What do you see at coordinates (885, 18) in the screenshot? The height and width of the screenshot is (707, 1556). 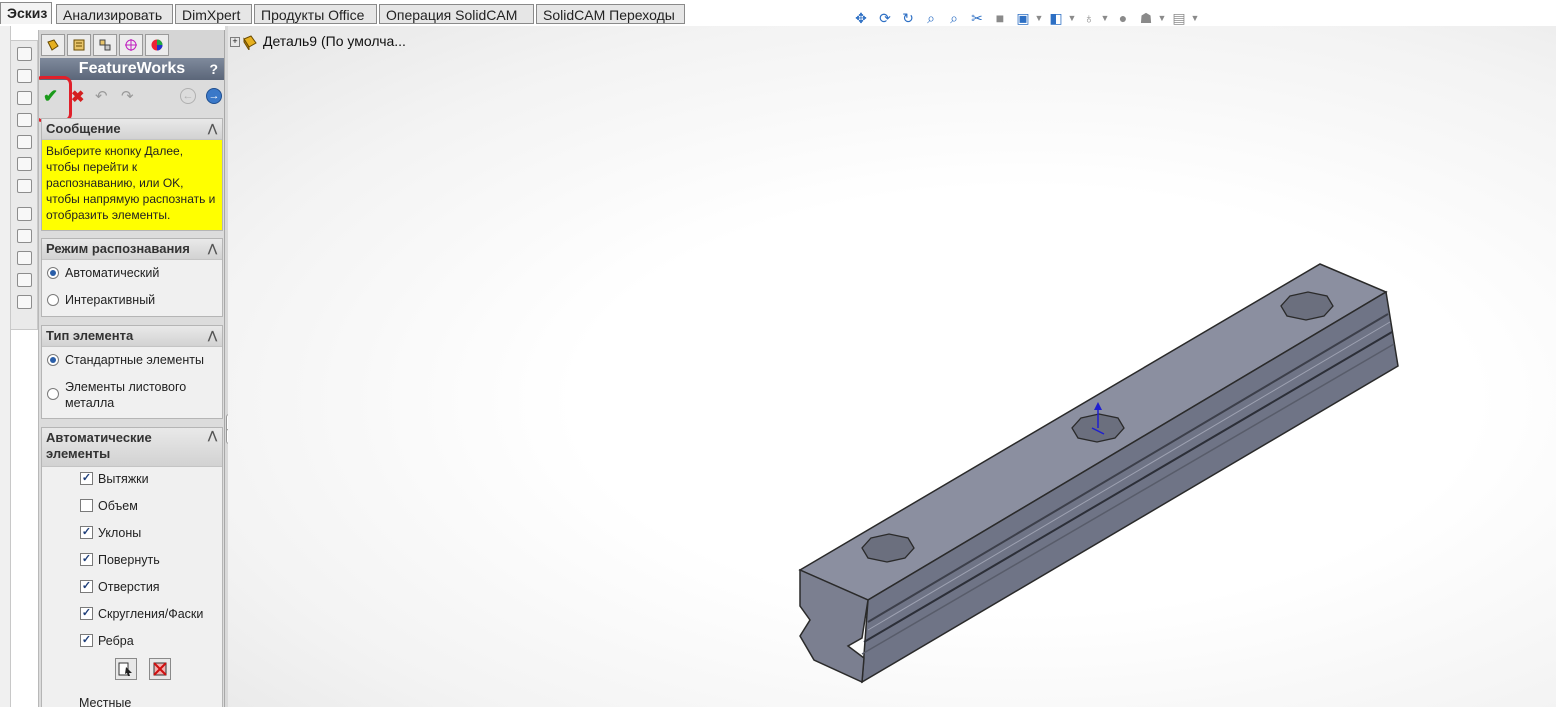 I see `rotate-icon: ⟳` at bounding box center [885, 18].